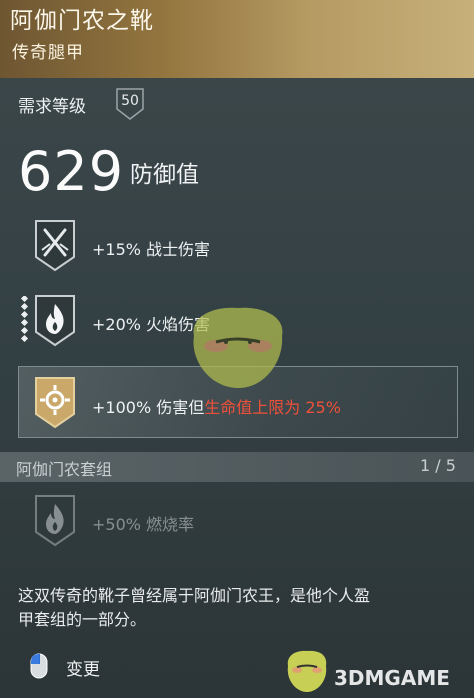 Image resolution: width=474 pixels, height=698 pixels. What do you see at coordinates (237, 39) in the screenshot?
I see `item-header: 阿伽门农之靴 传奇腿甲` at bounding box center [237, 39].